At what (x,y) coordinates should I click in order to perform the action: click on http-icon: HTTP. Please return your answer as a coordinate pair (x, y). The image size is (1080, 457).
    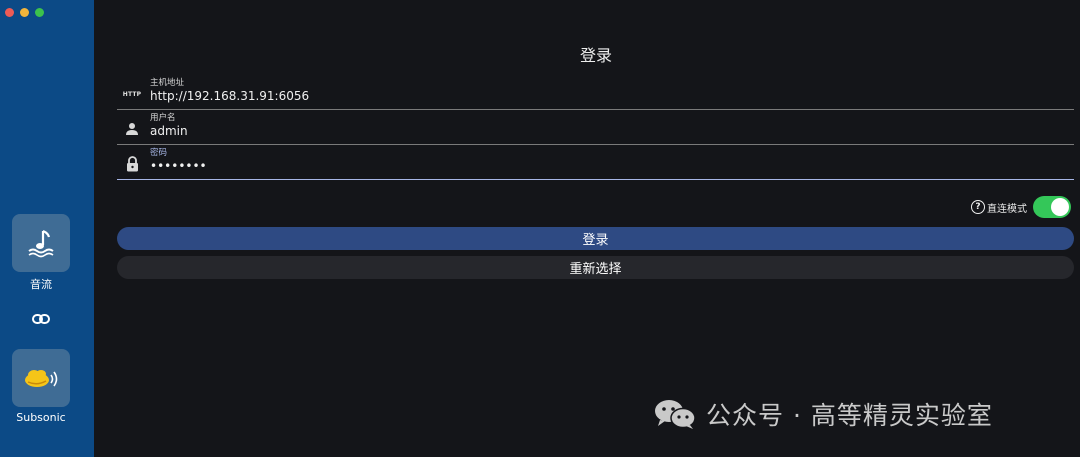
    Looking at the image, I should click on (132, 94).